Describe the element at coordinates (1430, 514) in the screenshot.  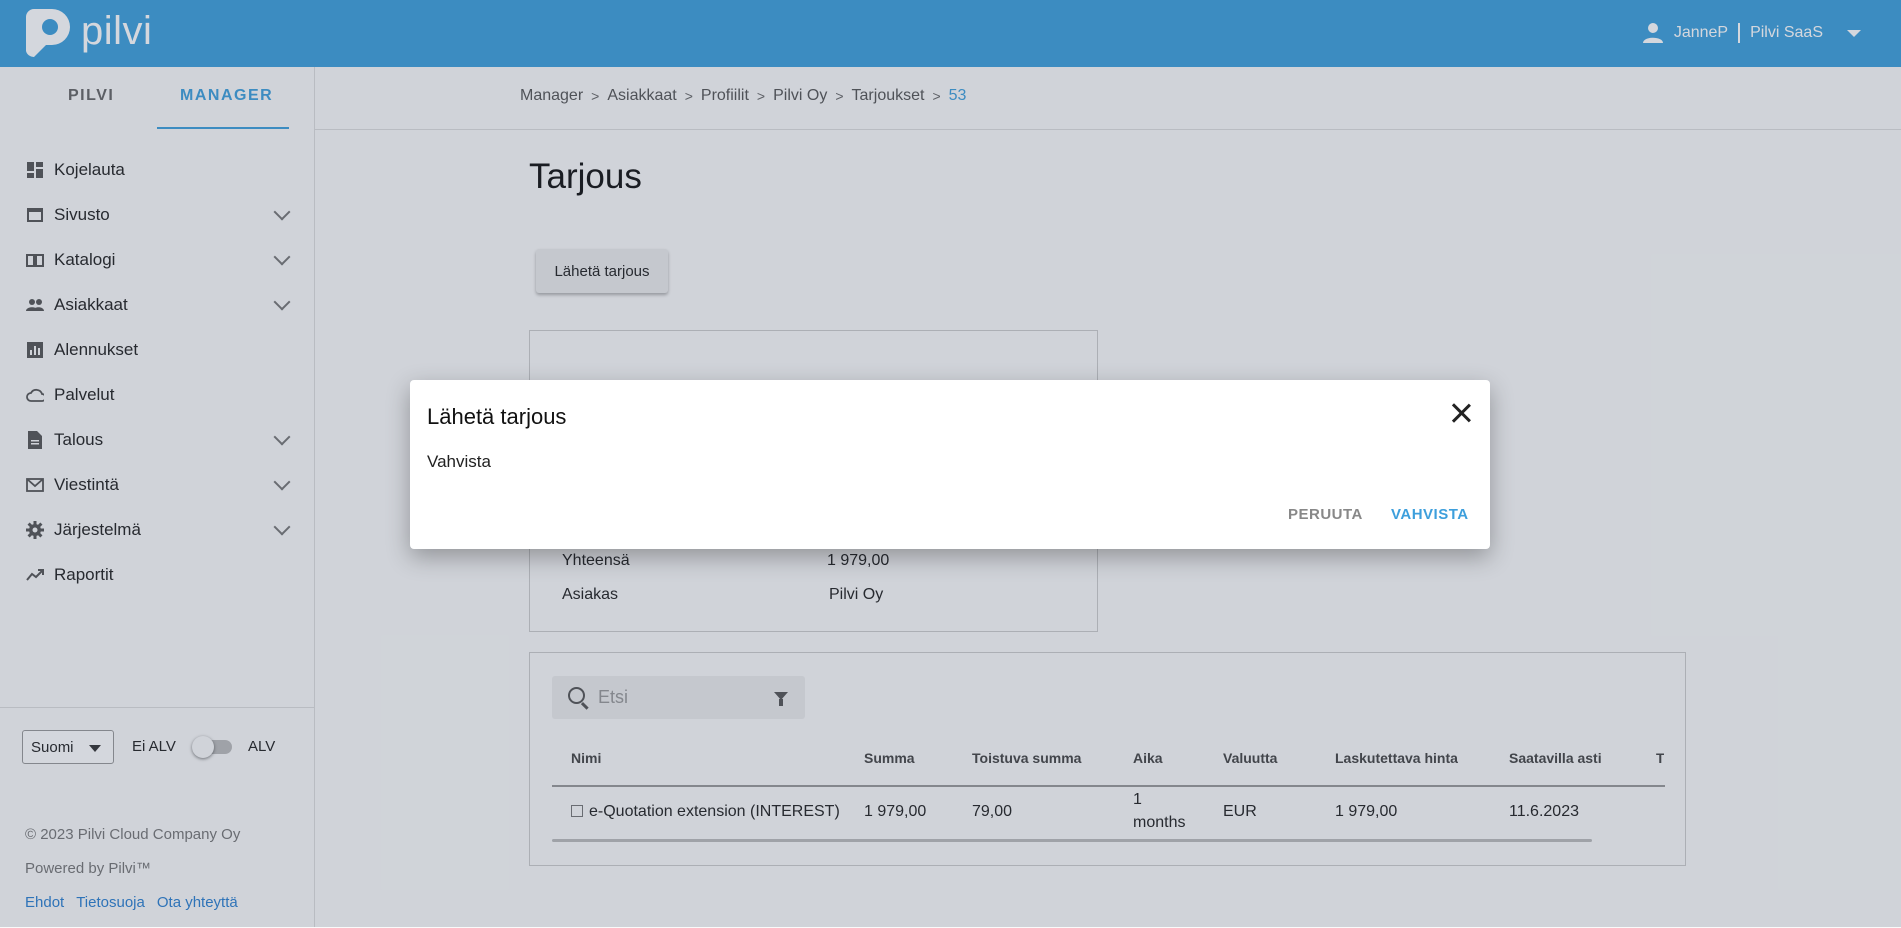
I see `confirm-button: VAHVISTA` at that location.